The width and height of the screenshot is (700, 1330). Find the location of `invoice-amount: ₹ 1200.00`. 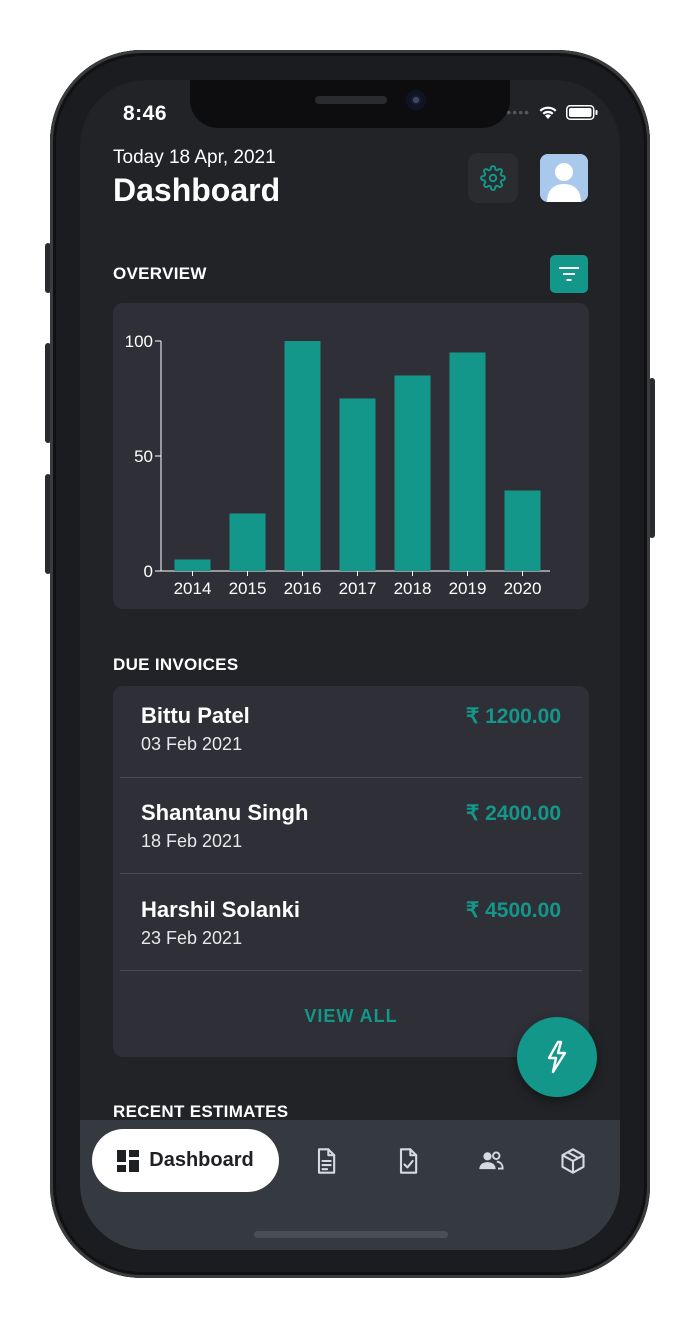

invoice-amount: ₹ 1200.00 is located at coordinates (513, 716).